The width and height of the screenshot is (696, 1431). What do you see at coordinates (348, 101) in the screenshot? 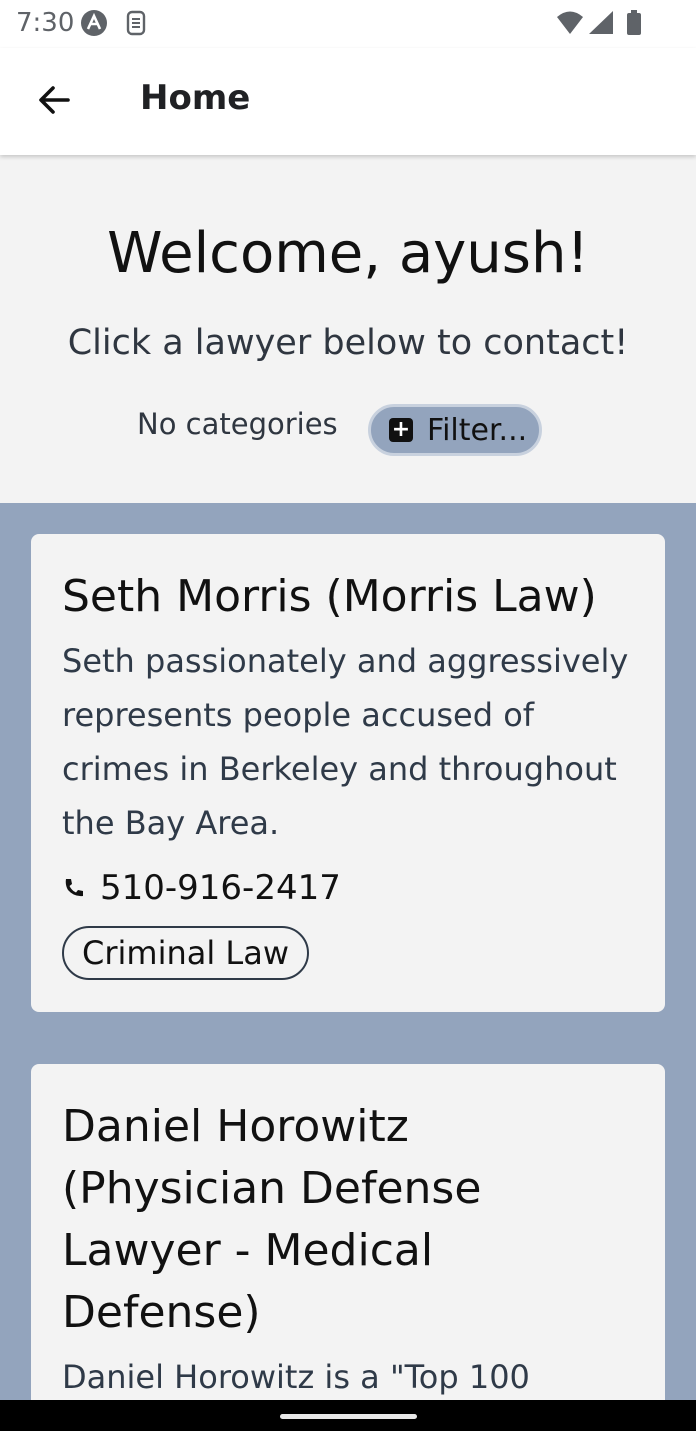
I see `app-bar: Home` at bounding box center [348, 101].